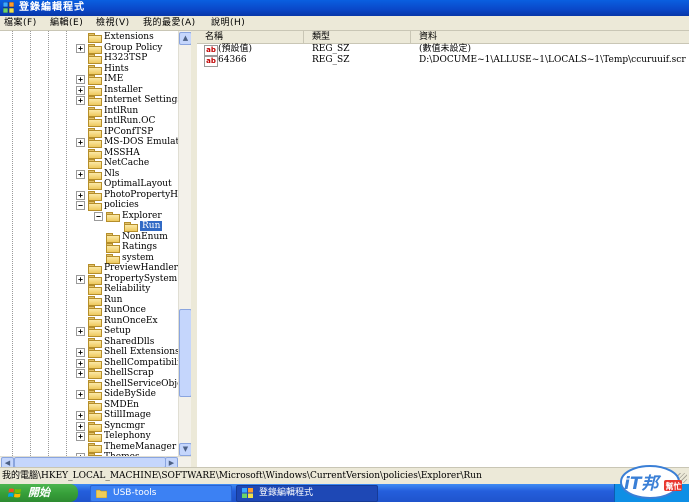 The width and height of the screenshot is (689, 502). Describe the element at coordinates (89, 268) in the screenshot. I see `tree-node: PreviewHandlers` at that location.